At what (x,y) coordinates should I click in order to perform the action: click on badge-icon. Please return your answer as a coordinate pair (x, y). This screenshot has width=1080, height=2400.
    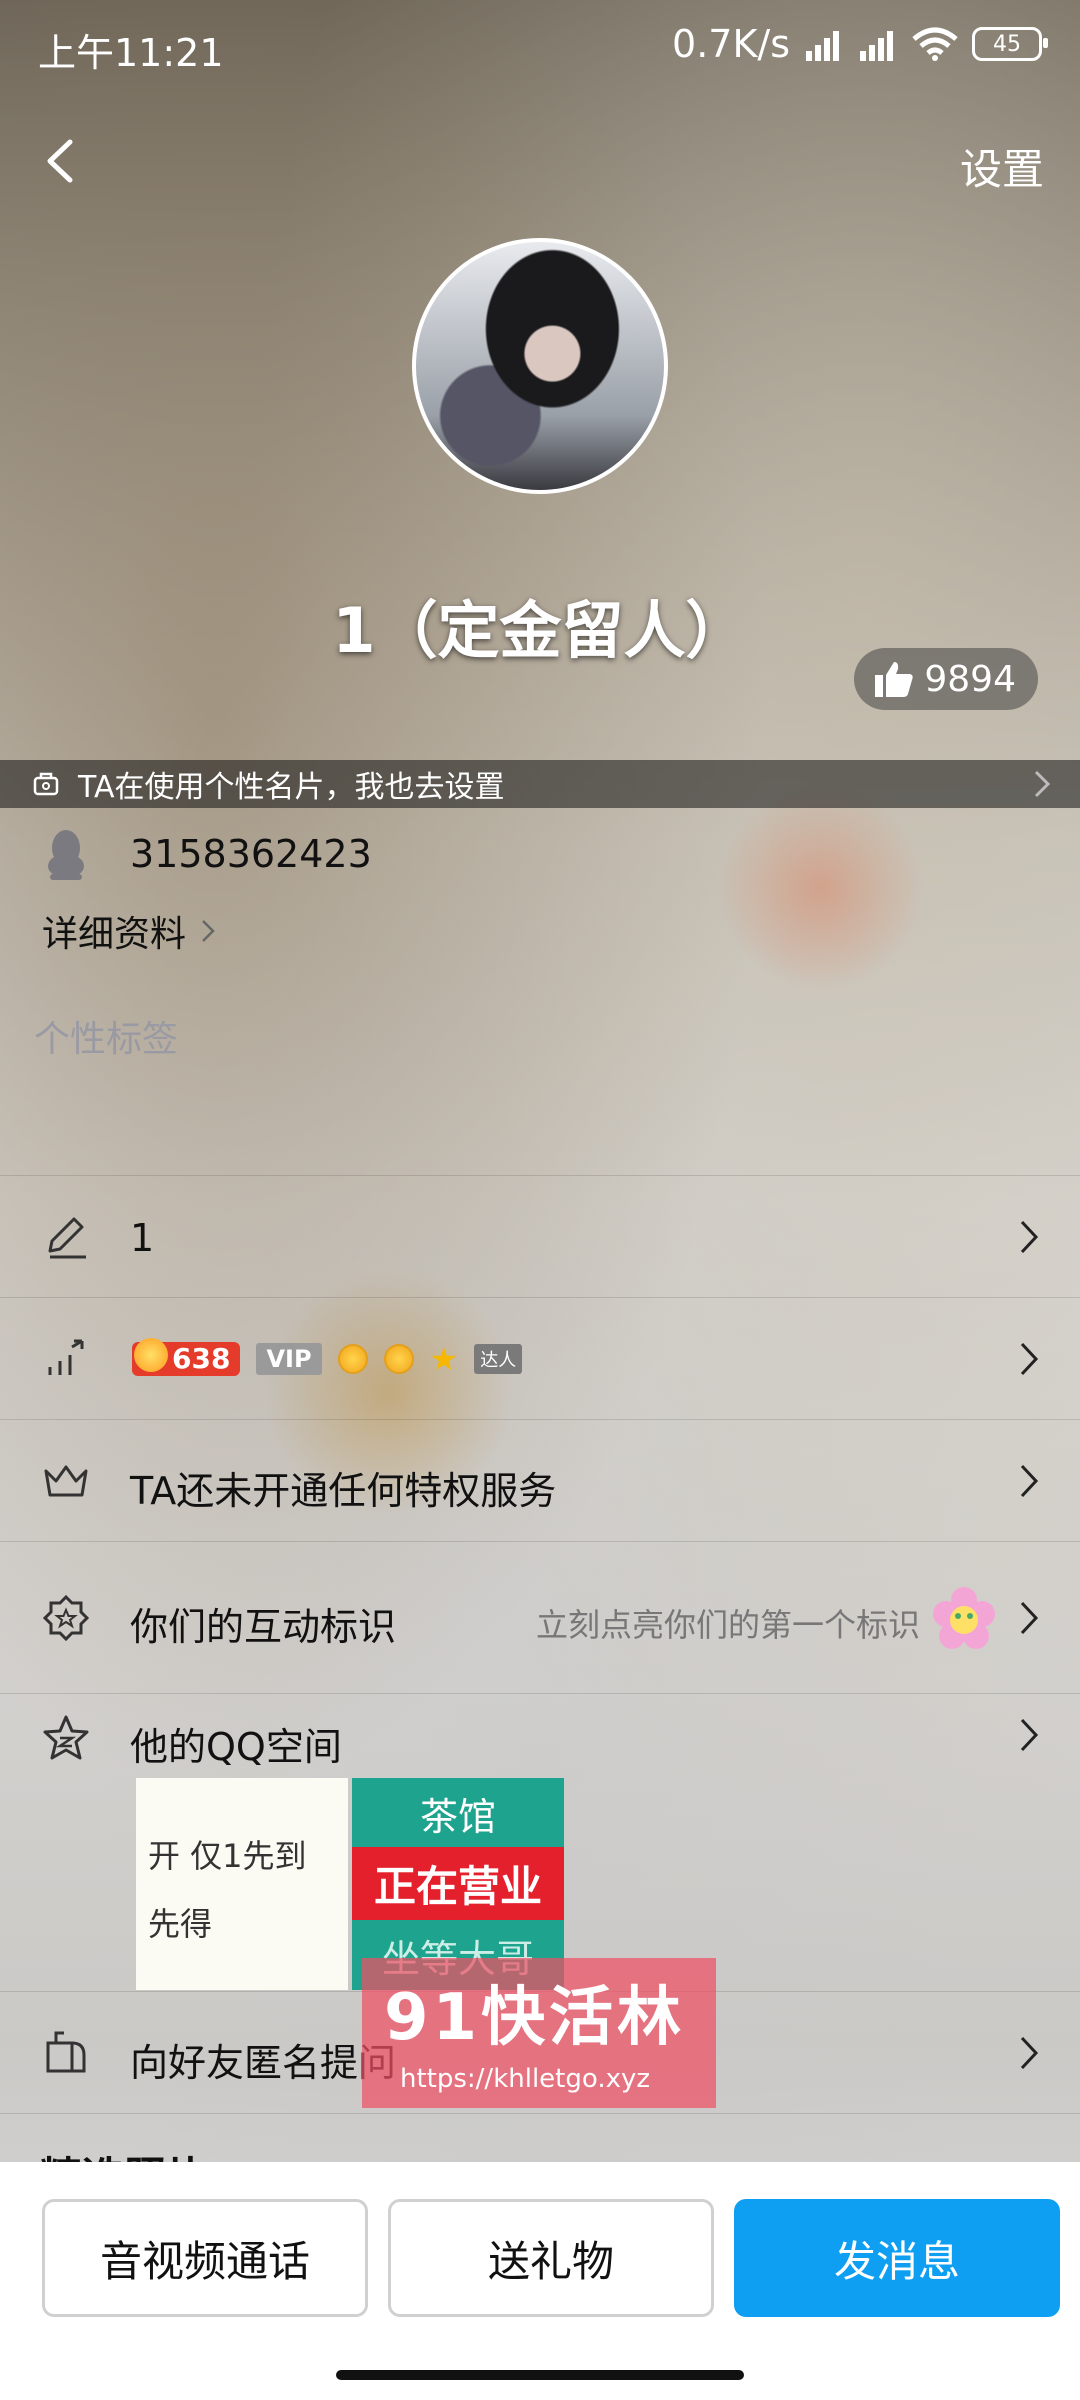
    Looking at the image, I should click on (66, 1618).